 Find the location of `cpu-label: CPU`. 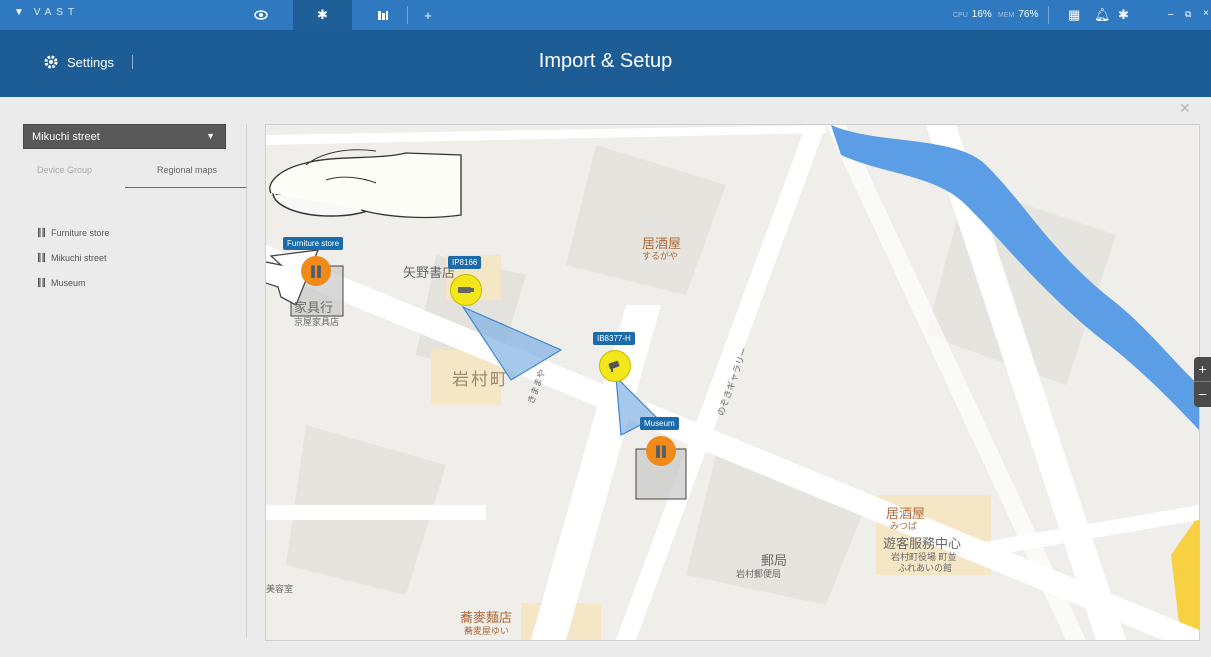

cpu-label: CPU is located at coordinates (960, 15).